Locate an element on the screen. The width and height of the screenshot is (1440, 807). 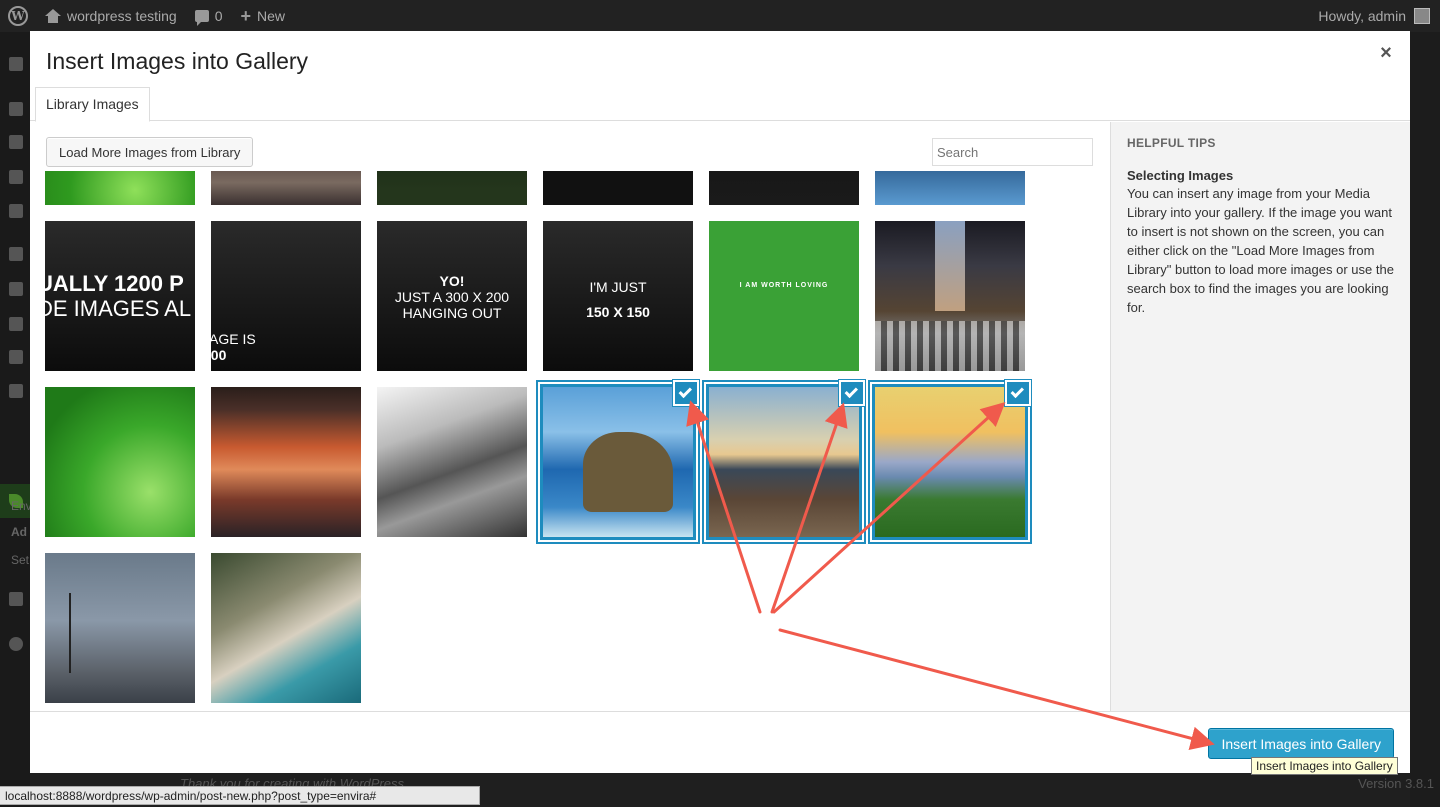
collapse-menu-icon is located at coordinates (16, 644).